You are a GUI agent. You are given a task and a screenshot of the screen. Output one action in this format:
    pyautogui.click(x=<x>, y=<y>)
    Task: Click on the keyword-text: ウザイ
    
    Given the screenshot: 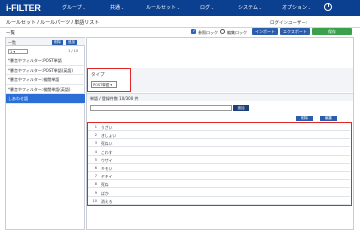 What is the action you would take?
    pyautogui.click(x=107, y=160)
    